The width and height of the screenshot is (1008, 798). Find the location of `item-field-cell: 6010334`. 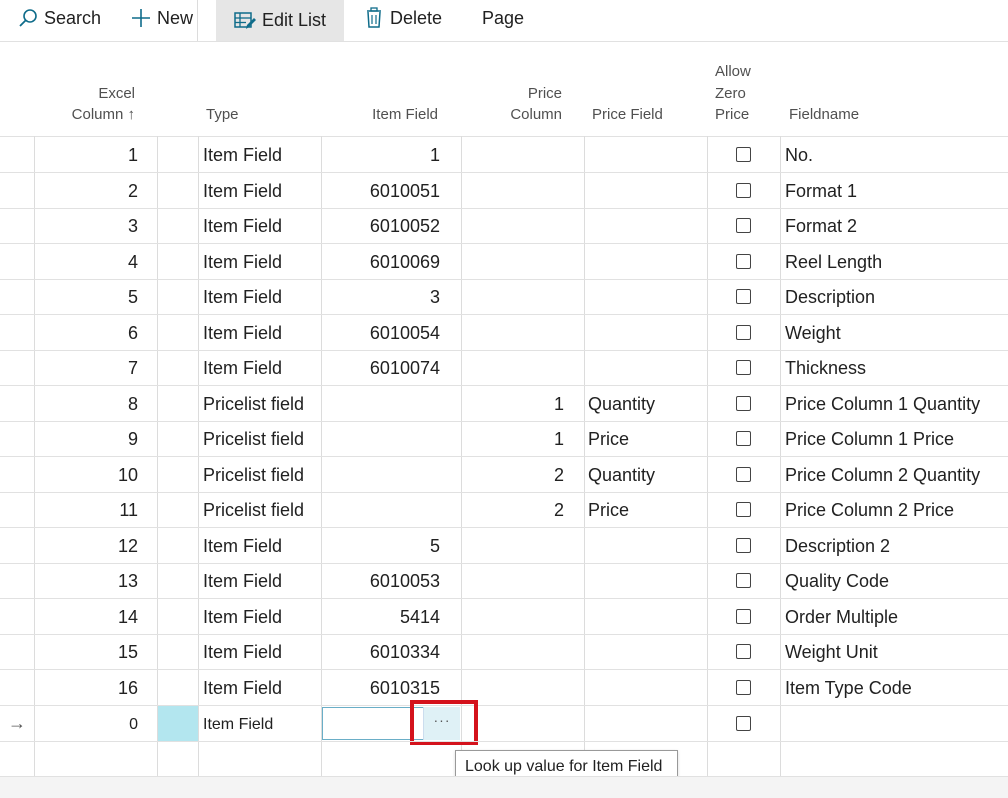

item-field-cell: 6010334 is located at coordinates (385, 651).